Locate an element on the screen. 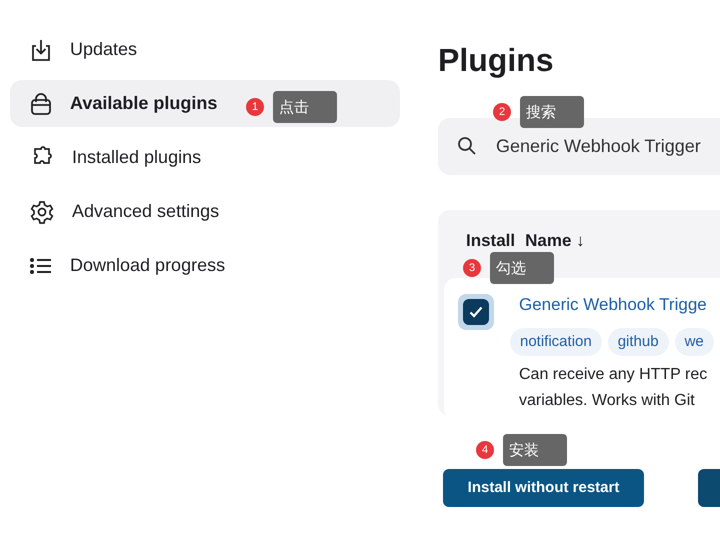 The height and width of the screenshot is (549, 720). sidebar-item: Updates is located at coordinates (205, 49).